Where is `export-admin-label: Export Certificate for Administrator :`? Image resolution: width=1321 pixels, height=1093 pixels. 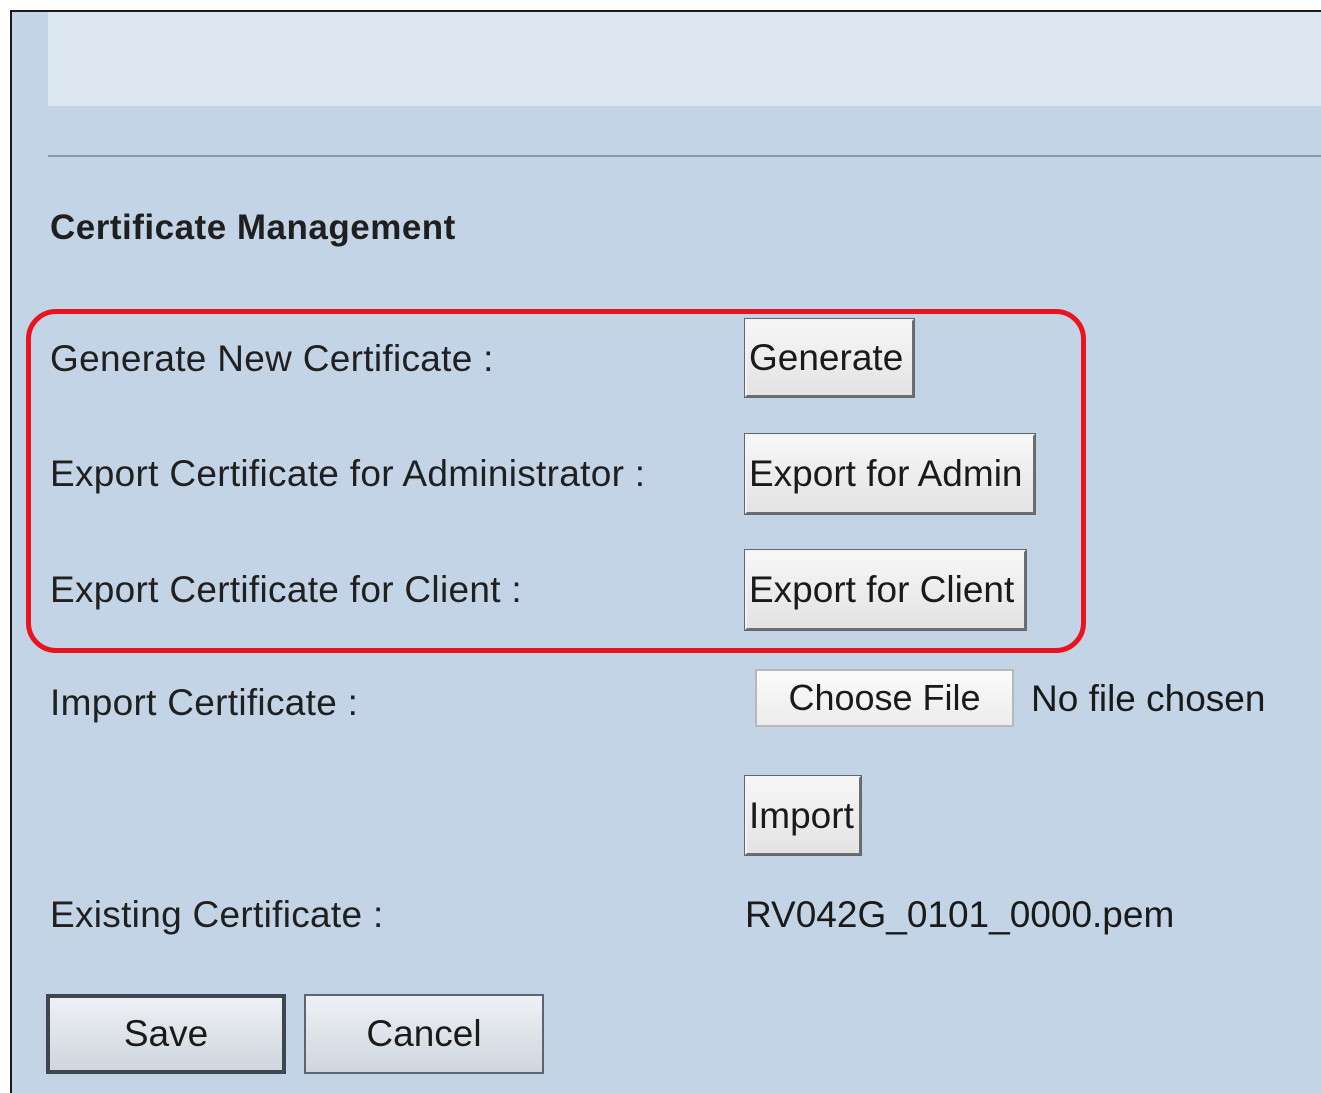
export-admin-label: Export Certificate for Administrator : is located at coordinates (348, 473).